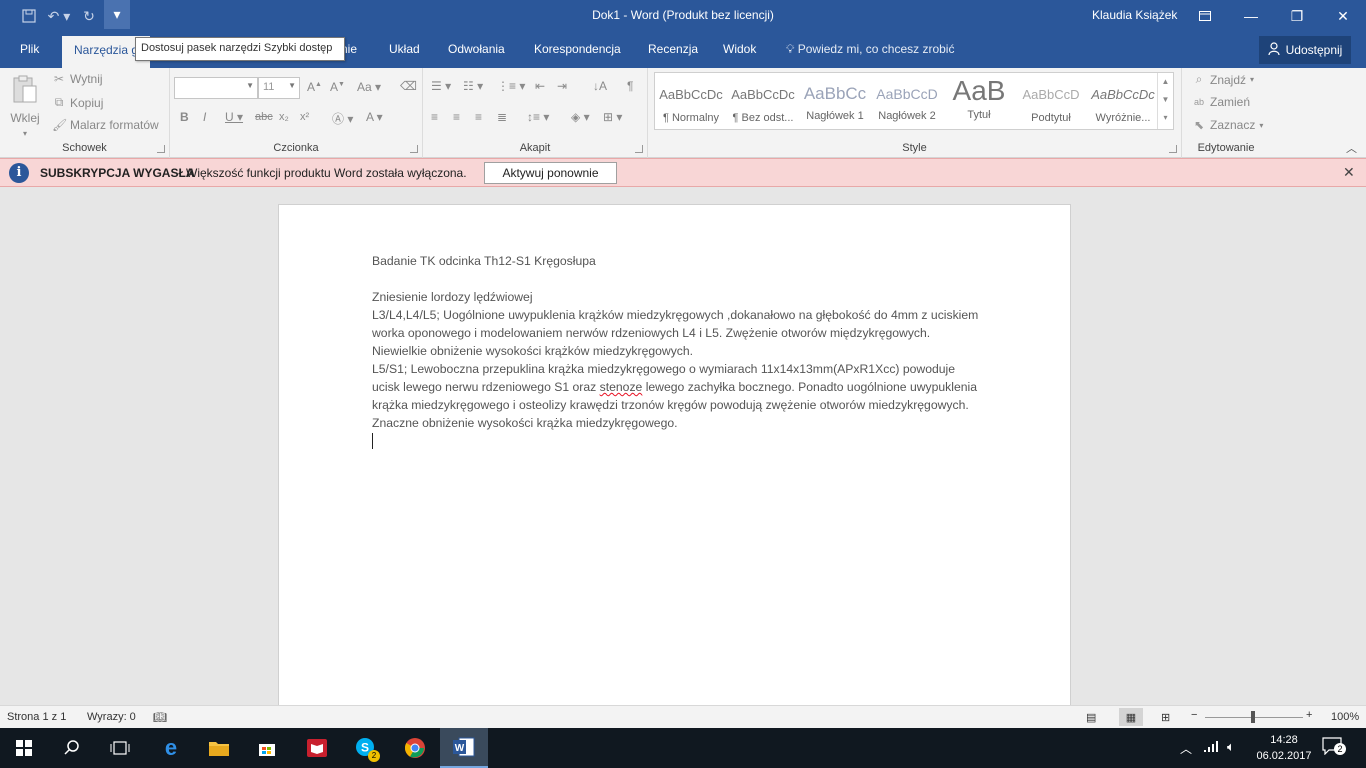 Image resolution: width=1366 pixels, height=768 pixels. I want to click on skype-icon: S 2, so click(366, 748).